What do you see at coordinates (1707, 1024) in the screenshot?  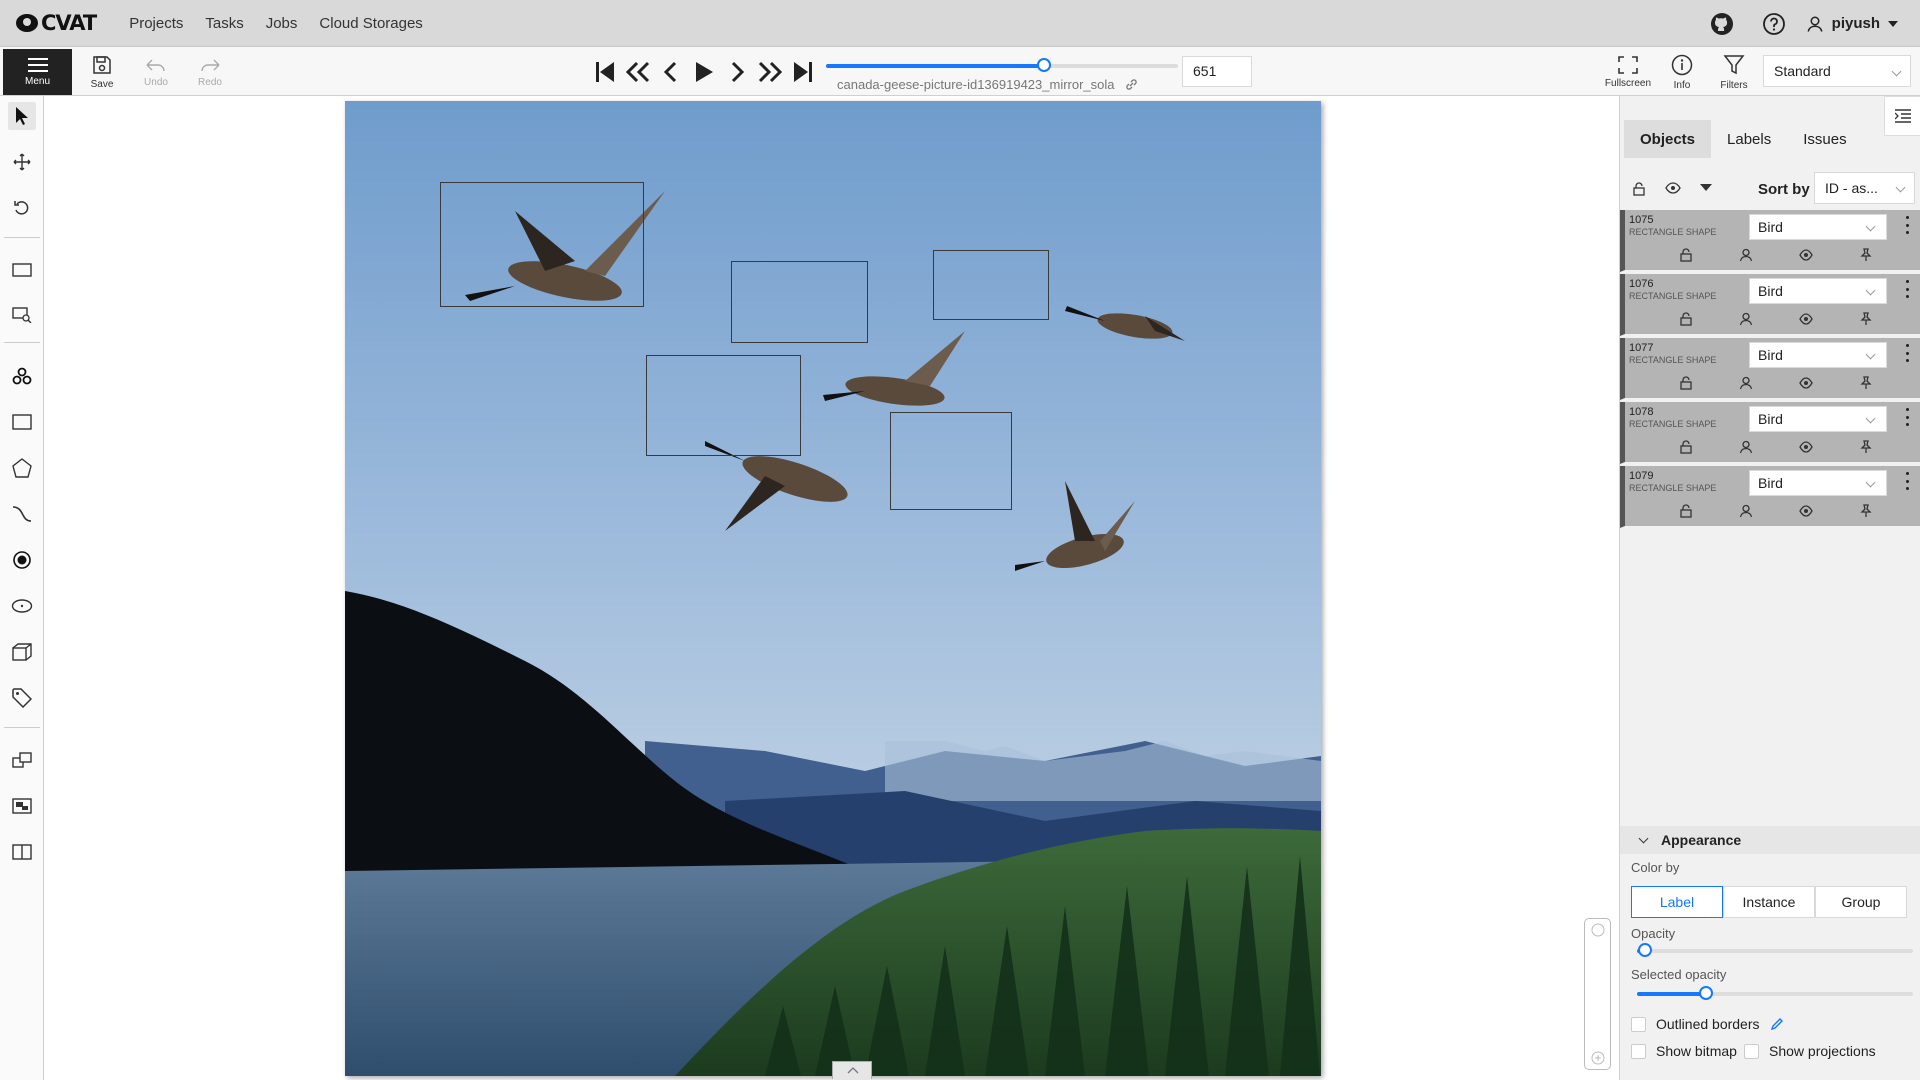 I see `outlined-borders-checkbox: Outlined borders` at bounding box center [1707, 1024].